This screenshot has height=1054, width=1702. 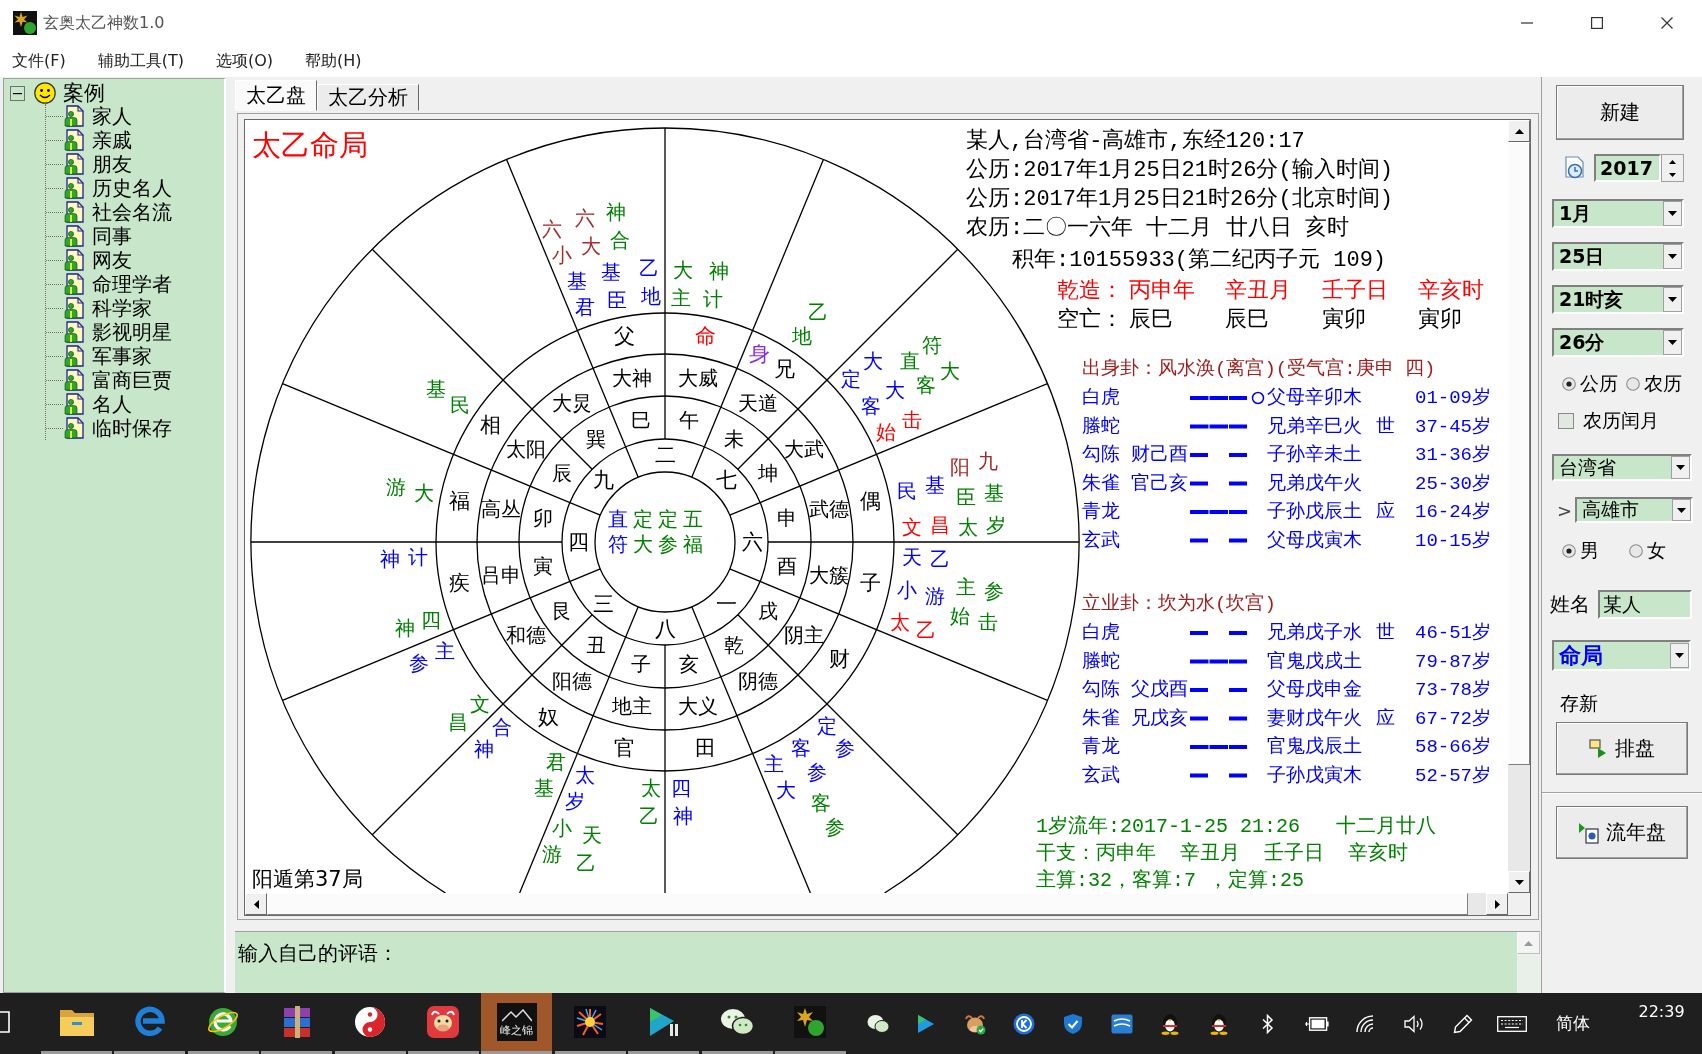 What do you see at coordinates (112, 140) in the screenshot?
I see `tree-item: 亲戚` at bounding box center [112, 140].